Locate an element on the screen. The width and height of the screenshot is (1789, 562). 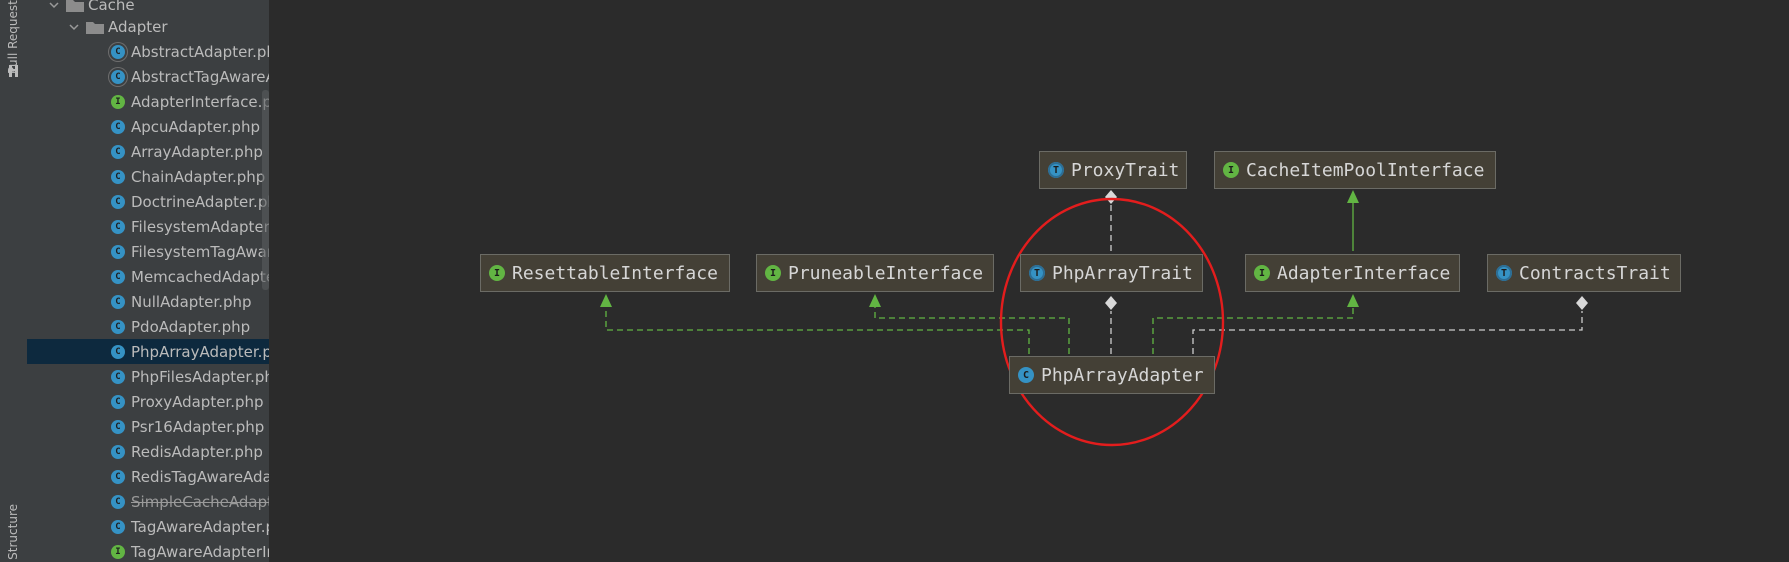
tree-file-phpfilesadapter: C PhpFilesAdapter.php is located at coordinates (148, 376).